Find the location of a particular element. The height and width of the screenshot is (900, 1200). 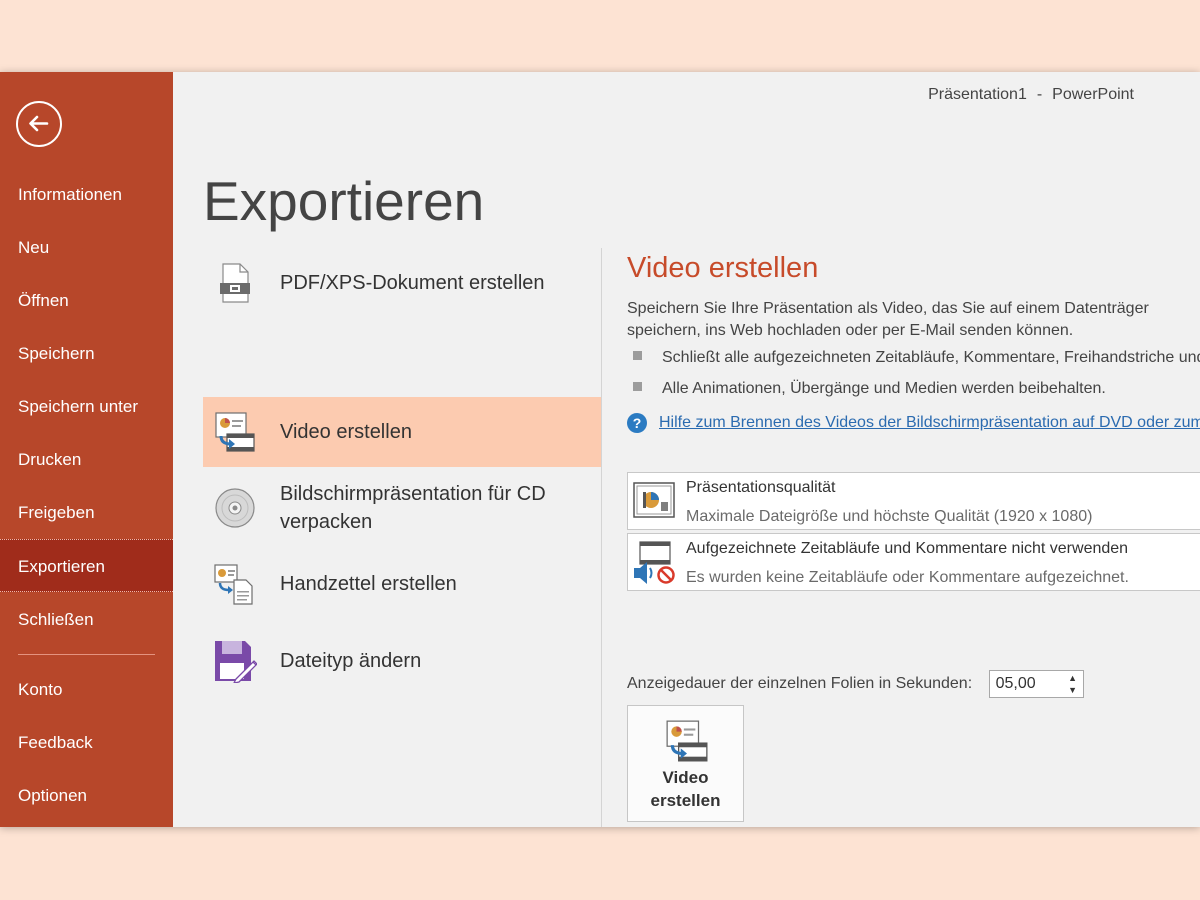

sidebar-divider is located at coordinates (86, 654).